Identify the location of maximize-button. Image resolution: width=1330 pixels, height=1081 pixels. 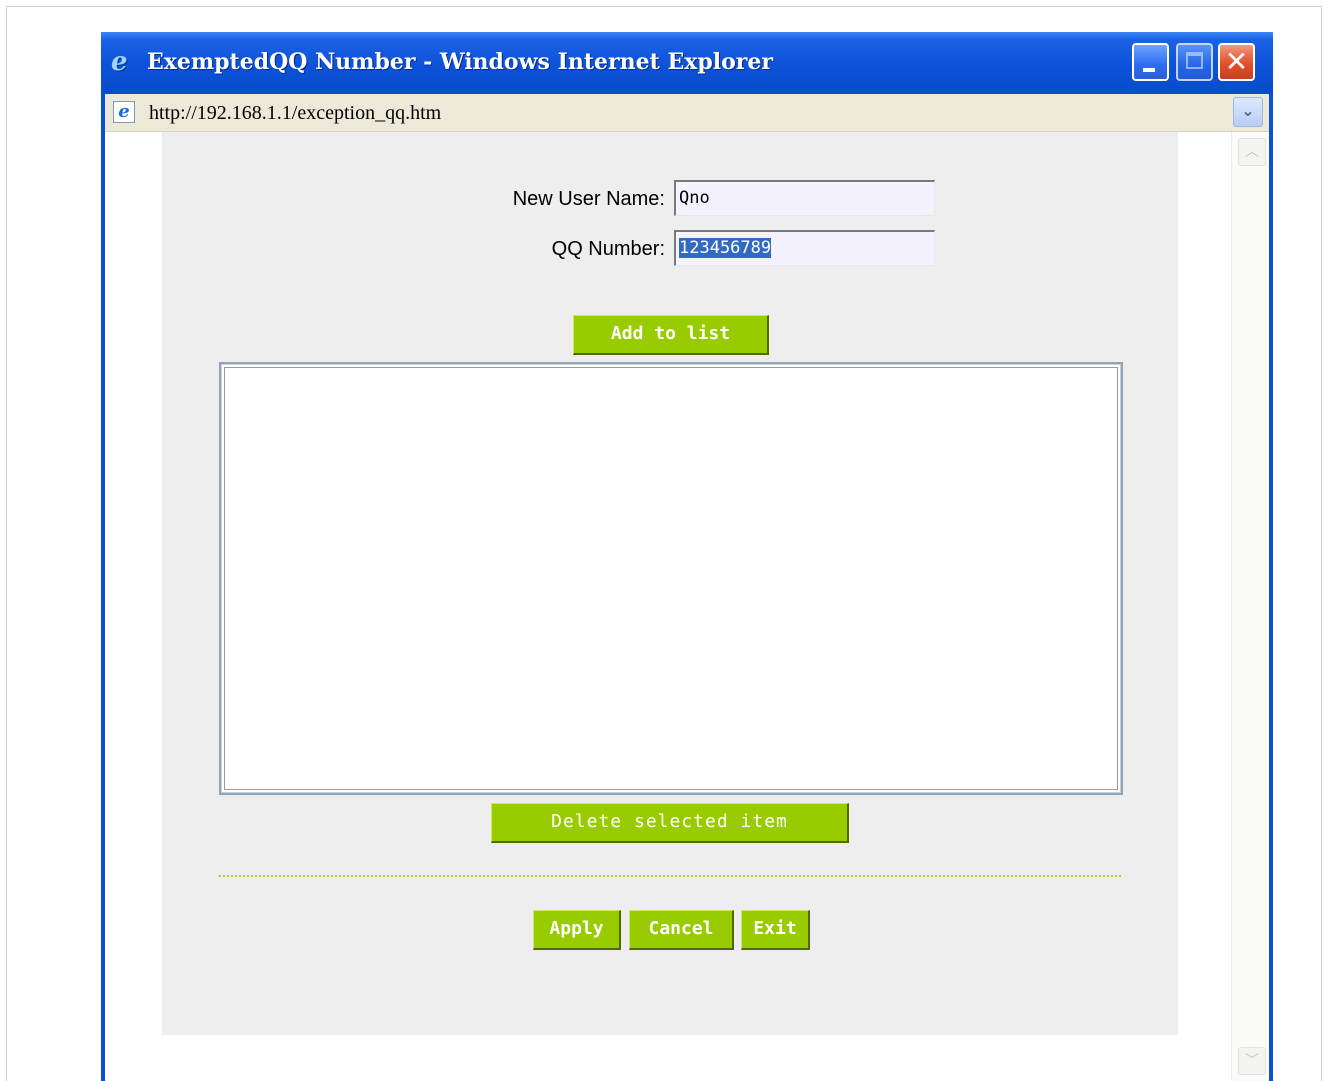
(1194, 62).